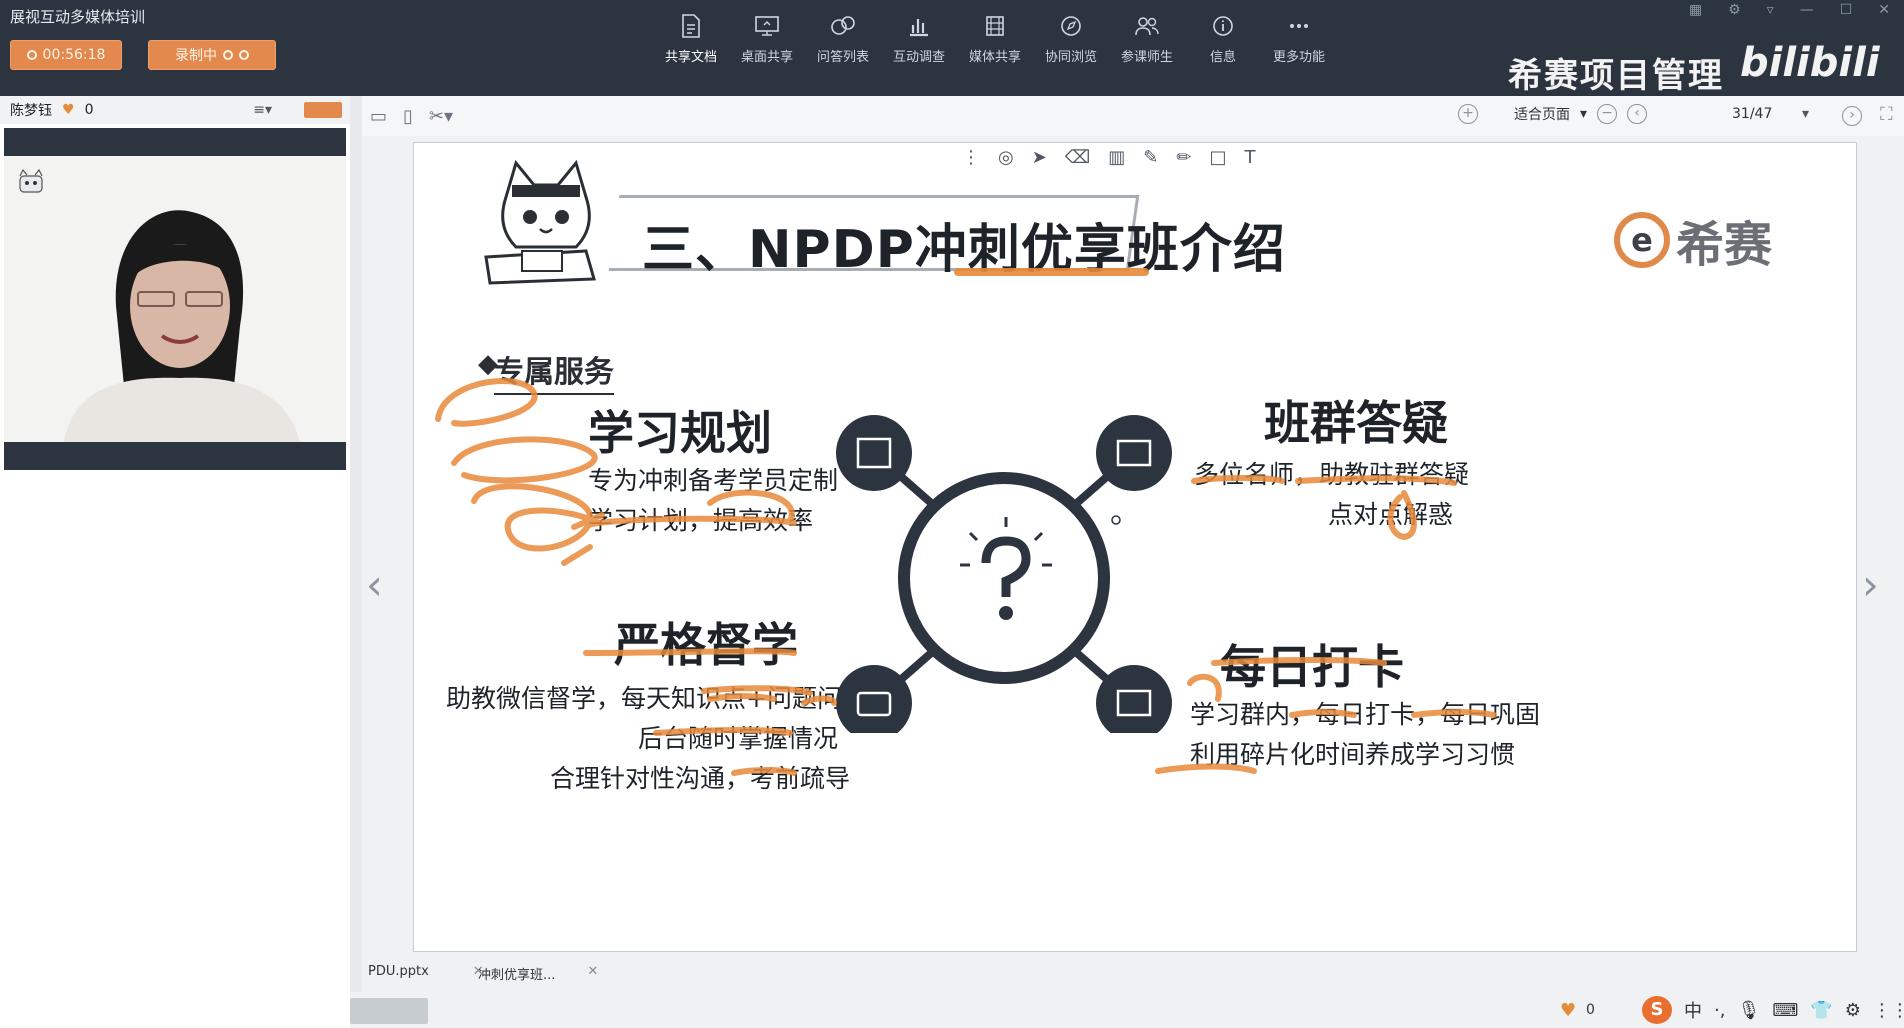  I want to click on file-actions: ▭ ▯ ✂▾, so click(411, 116).